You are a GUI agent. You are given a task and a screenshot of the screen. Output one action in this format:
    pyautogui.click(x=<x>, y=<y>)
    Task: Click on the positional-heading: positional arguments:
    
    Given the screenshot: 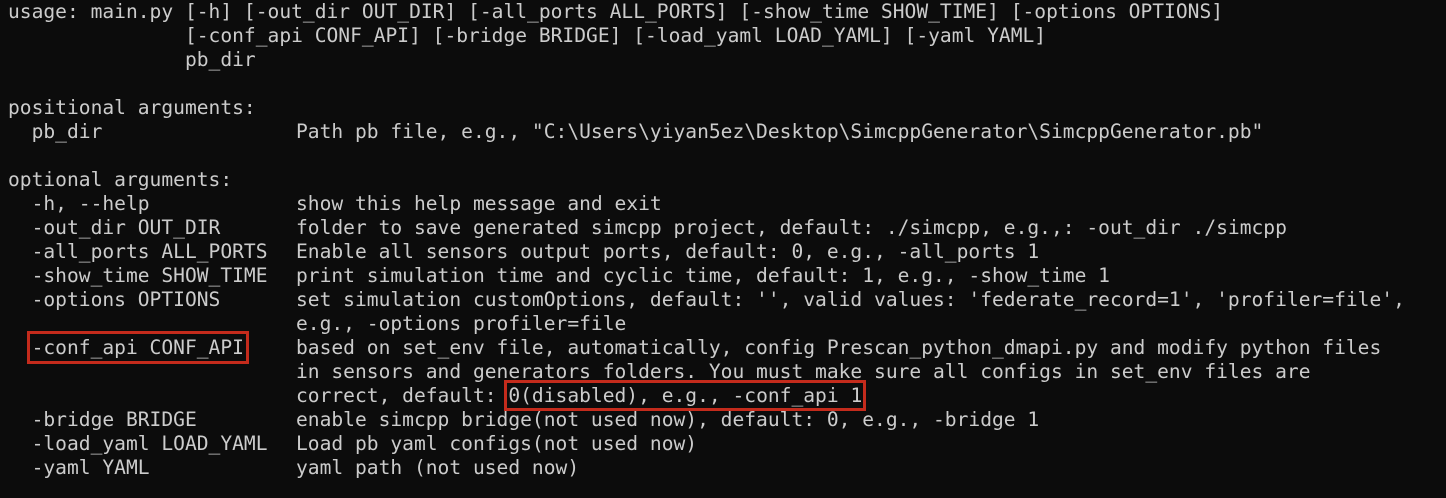 What is the action you would take?
    pyautogui.click(x=132, y=107)
    